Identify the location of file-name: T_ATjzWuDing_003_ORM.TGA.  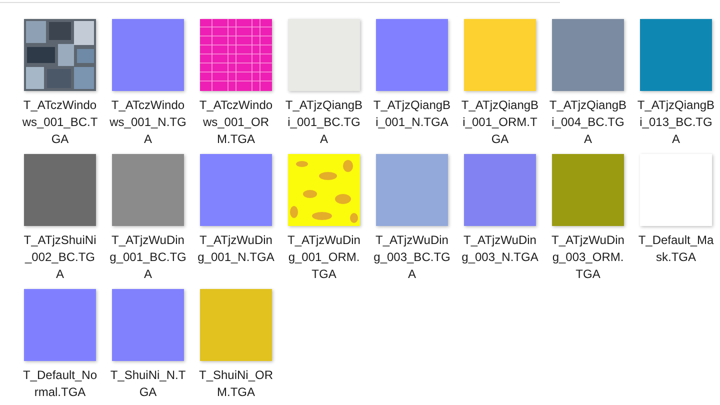
(588, 257).